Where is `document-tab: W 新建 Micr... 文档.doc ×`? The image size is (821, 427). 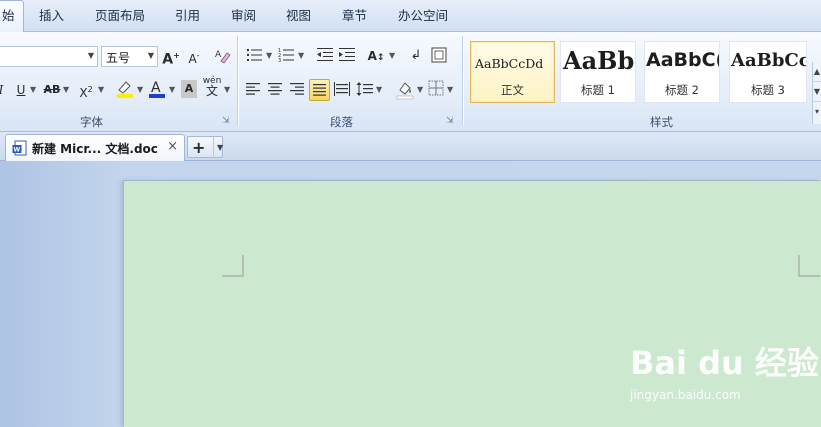
document-tab: W 新建 Micr... 文档.doc × is located at coordinates (95, 147).